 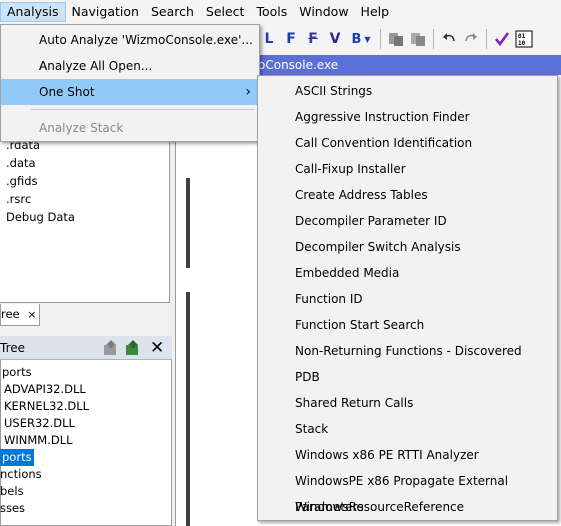 I want to click on close-icon: ✕, so click(x=157, y=348).